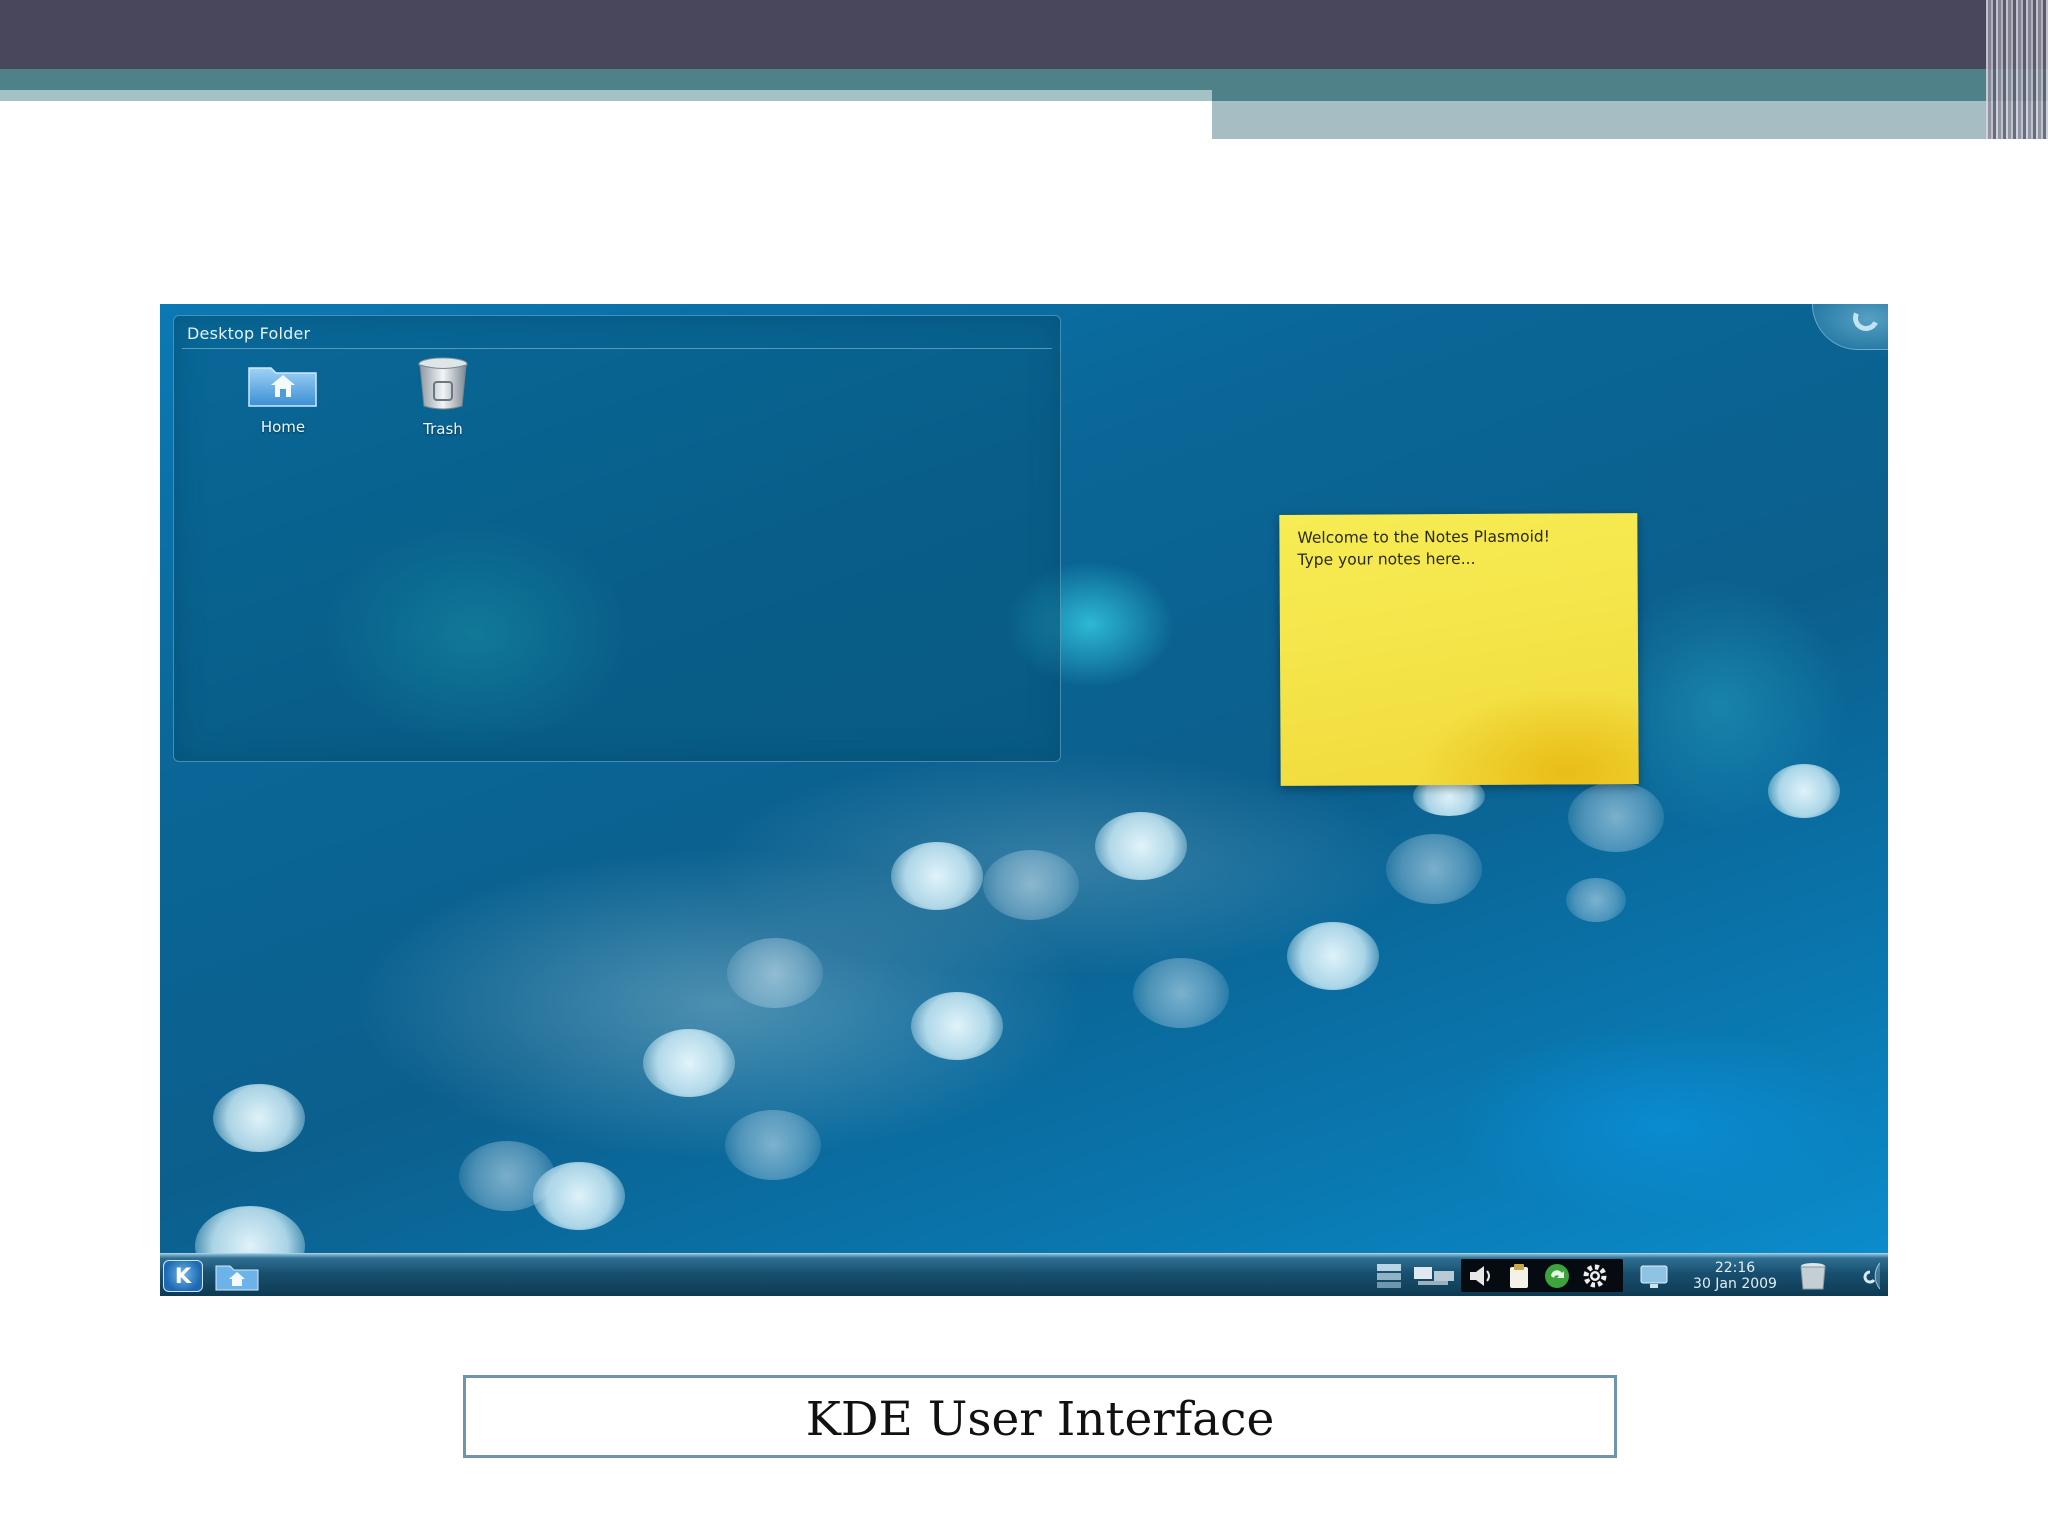 The height and width of the screenshot is (1536, 2048). I want to click on kickoff-menu-button: K, so click(183, 1276).